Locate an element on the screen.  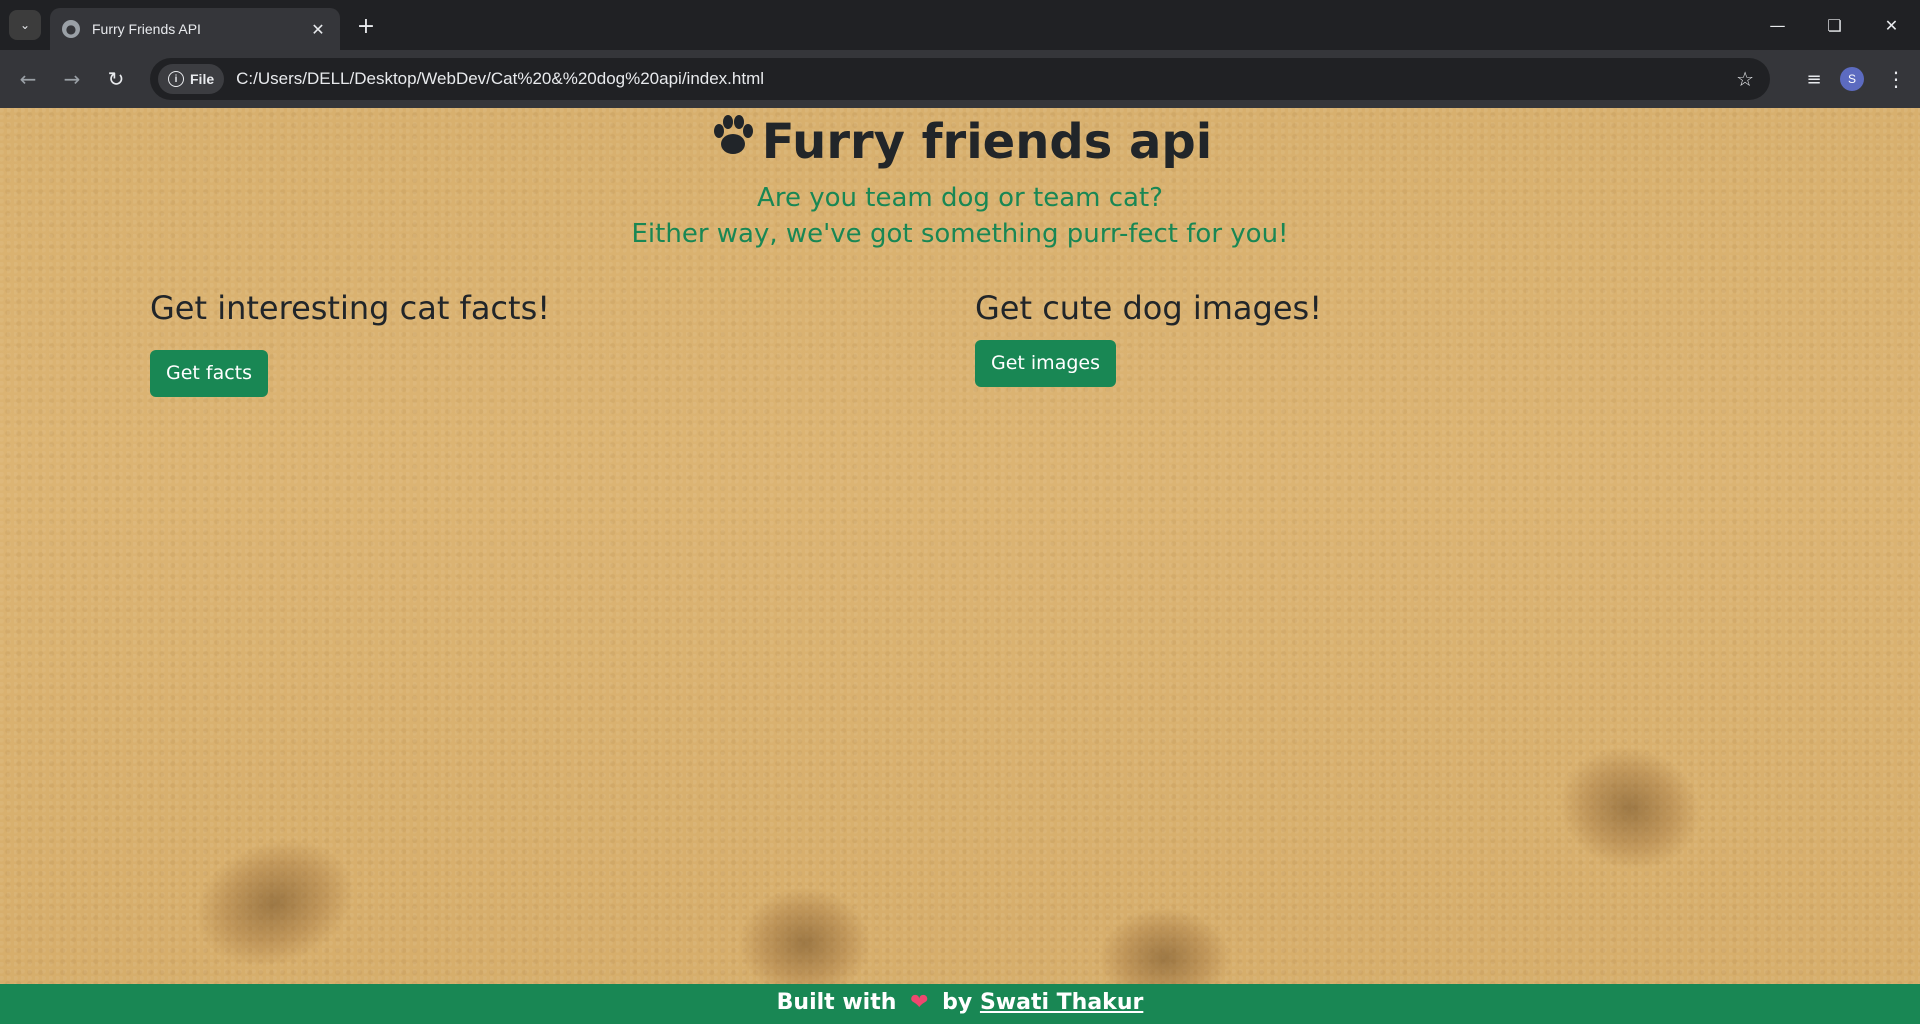
get-images-button: Get images is located at coordinates (1045, 363).